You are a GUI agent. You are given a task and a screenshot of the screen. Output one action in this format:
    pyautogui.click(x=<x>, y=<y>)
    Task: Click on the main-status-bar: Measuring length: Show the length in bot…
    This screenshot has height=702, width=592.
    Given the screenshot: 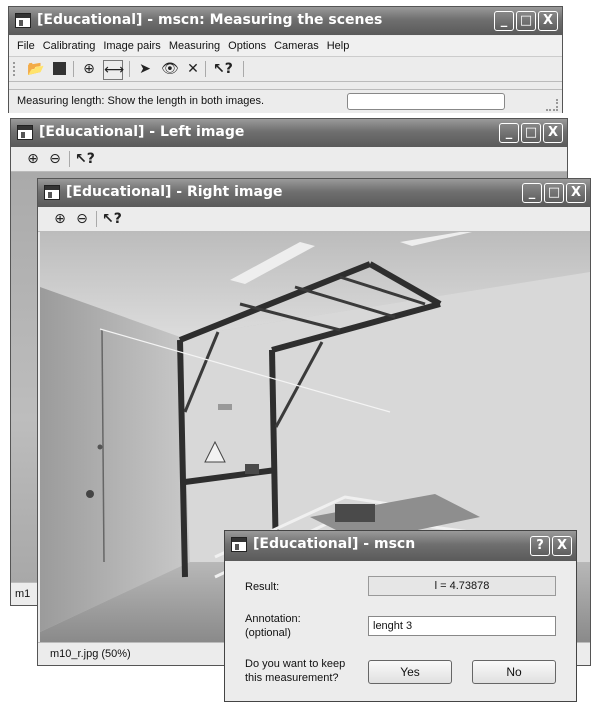 What is the action you would take?
    pyautogui.click(x=285, y=101)
    